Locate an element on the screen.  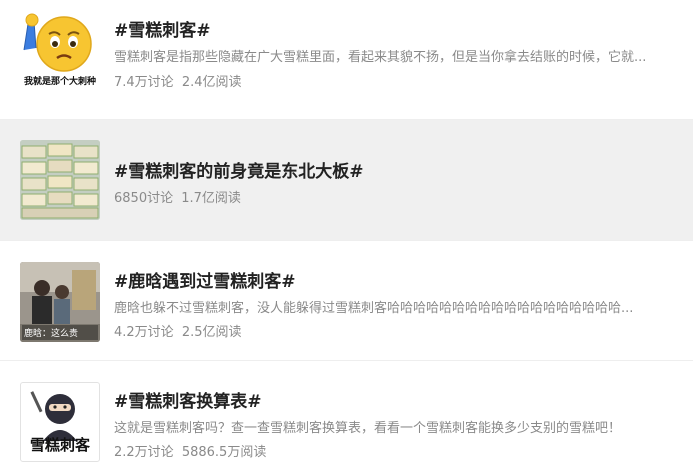
discussion-count: 6850讨论 is located at coordinates (144, 198).